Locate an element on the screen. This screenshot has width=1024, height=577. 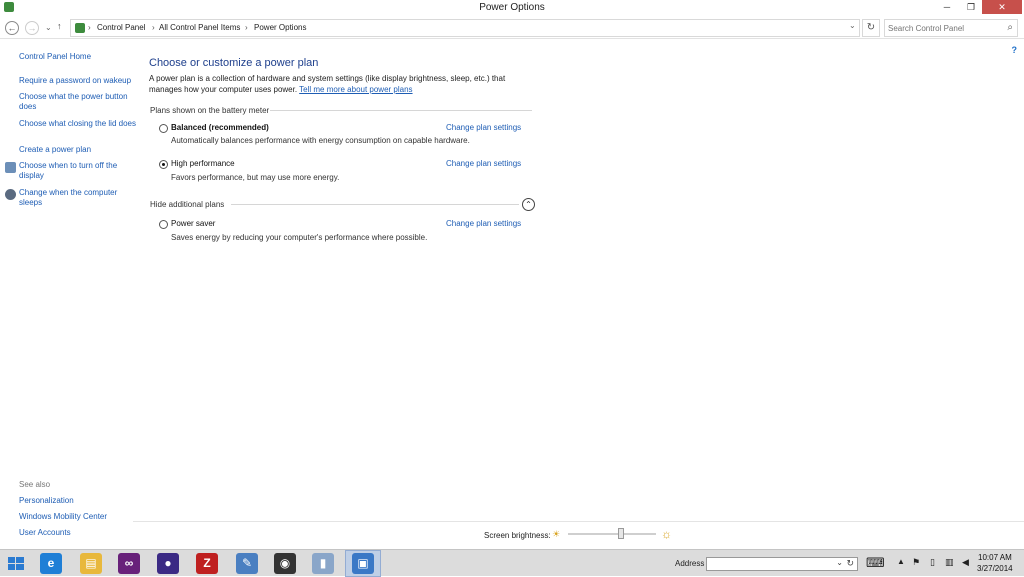
up-button: ↑ is located at coordinates (59, 26).